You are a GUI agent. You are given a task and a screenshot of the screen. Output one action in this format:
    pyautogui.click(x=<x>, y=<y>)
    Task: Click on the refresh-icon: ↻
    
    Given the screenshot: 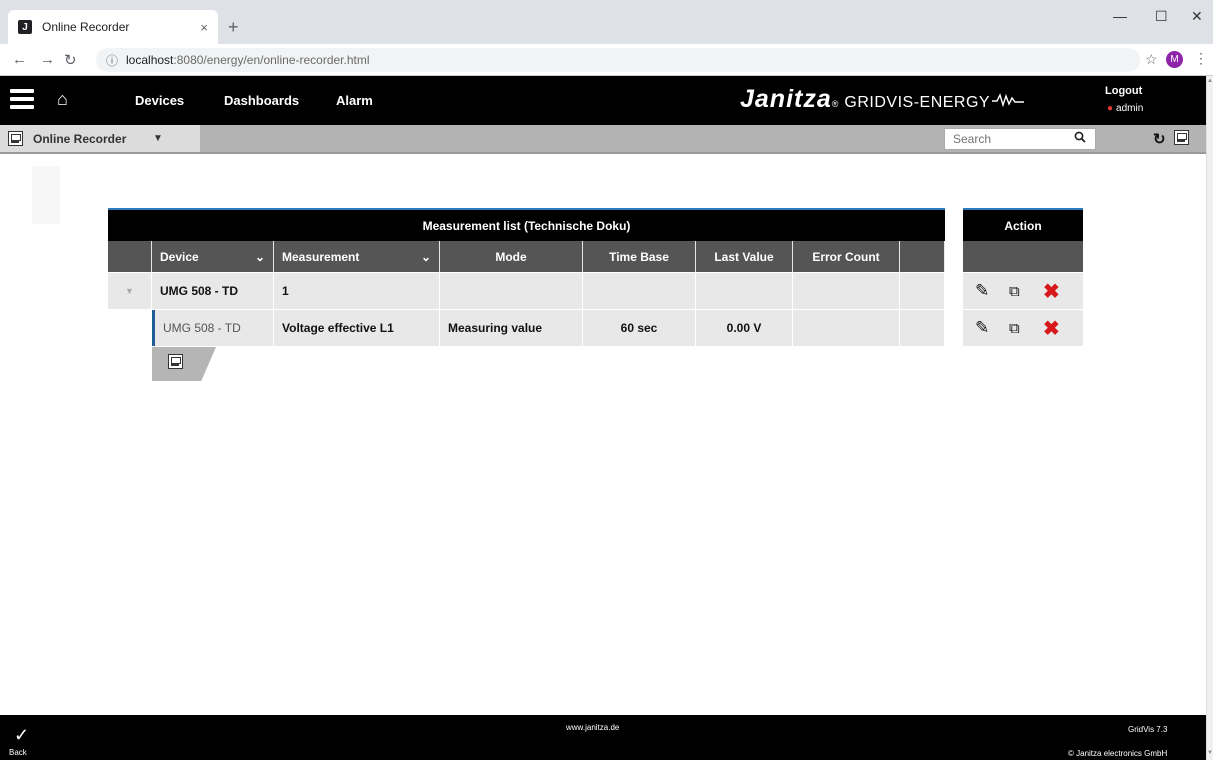 What is the action you would take?
    pyautogui.click(x=1159, y=139)
    